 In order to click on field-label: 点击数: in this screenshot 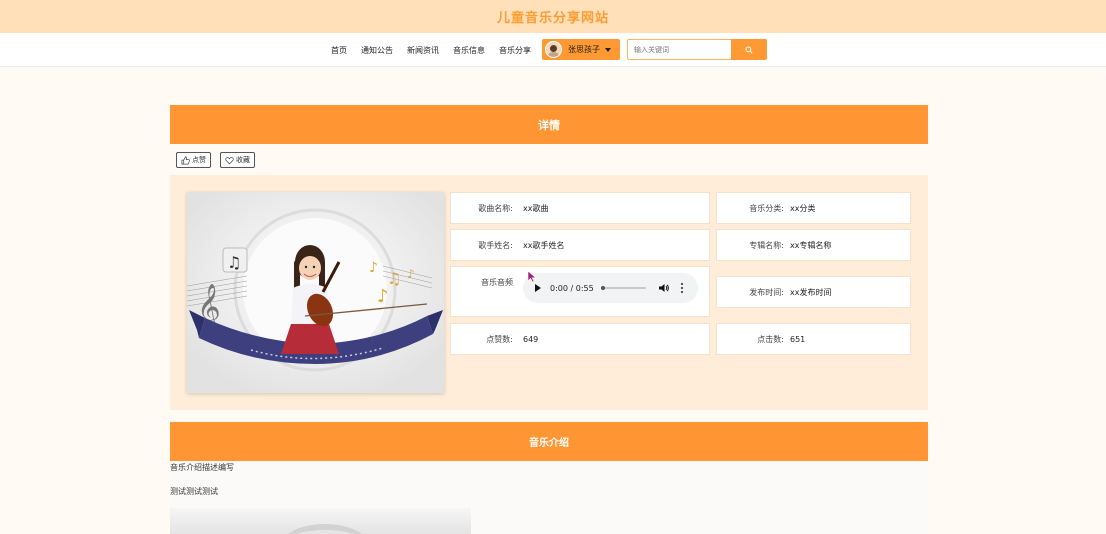, I will do `click(770, 339)`.